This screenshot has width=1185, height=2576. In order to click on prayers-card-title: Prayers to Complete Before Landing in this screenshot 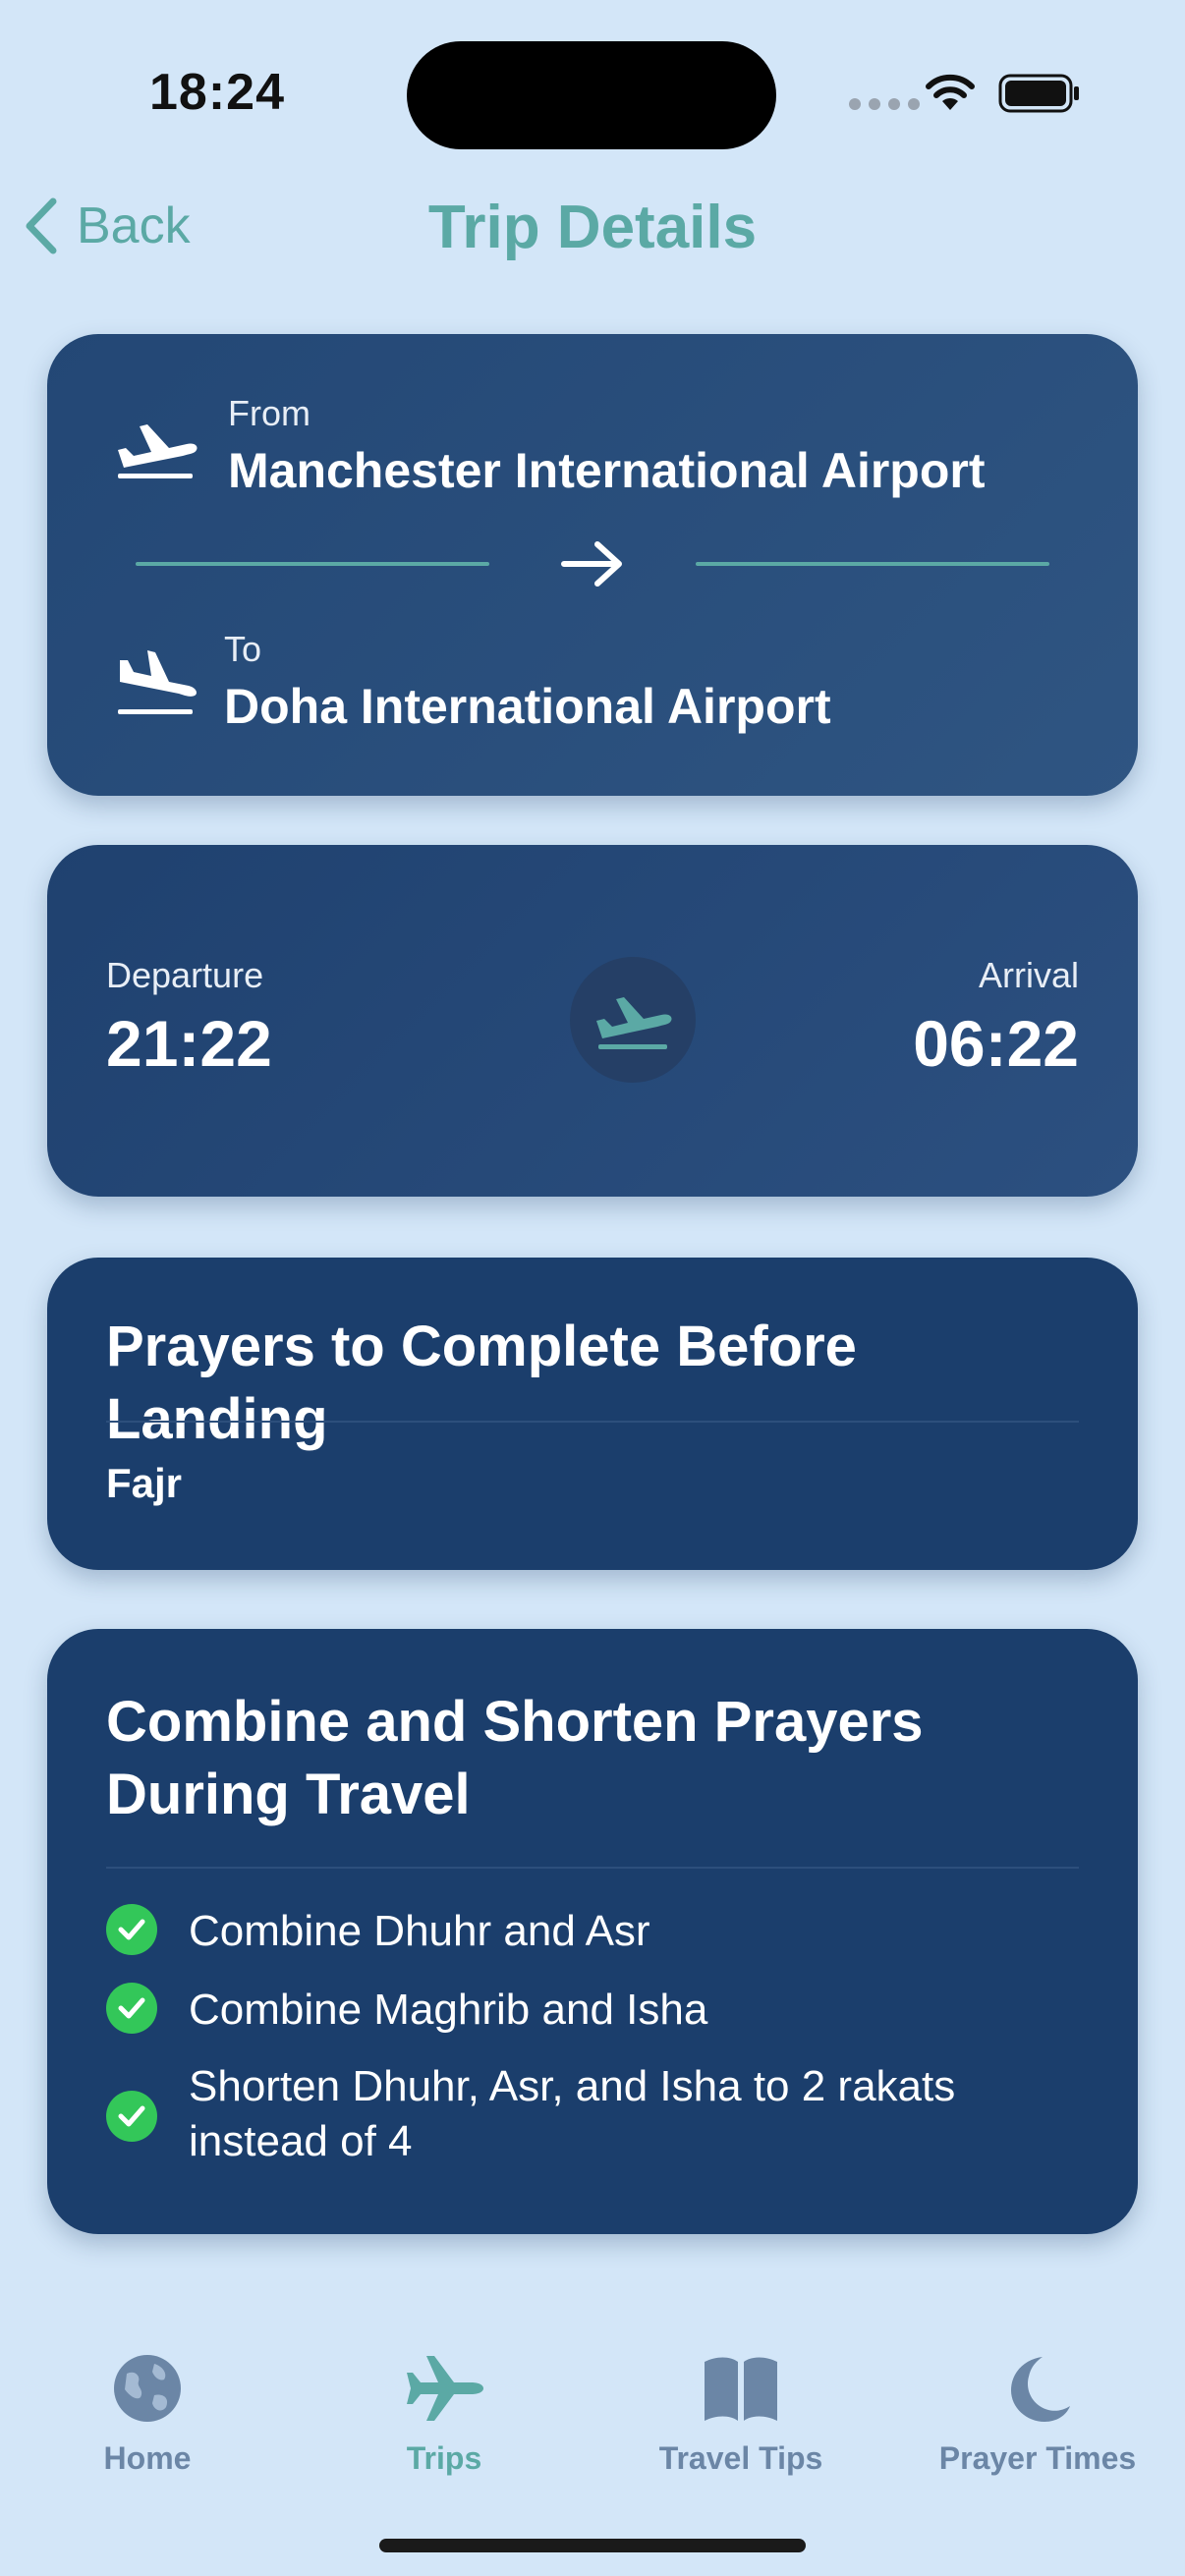, I will do `click(482, 1383)`.